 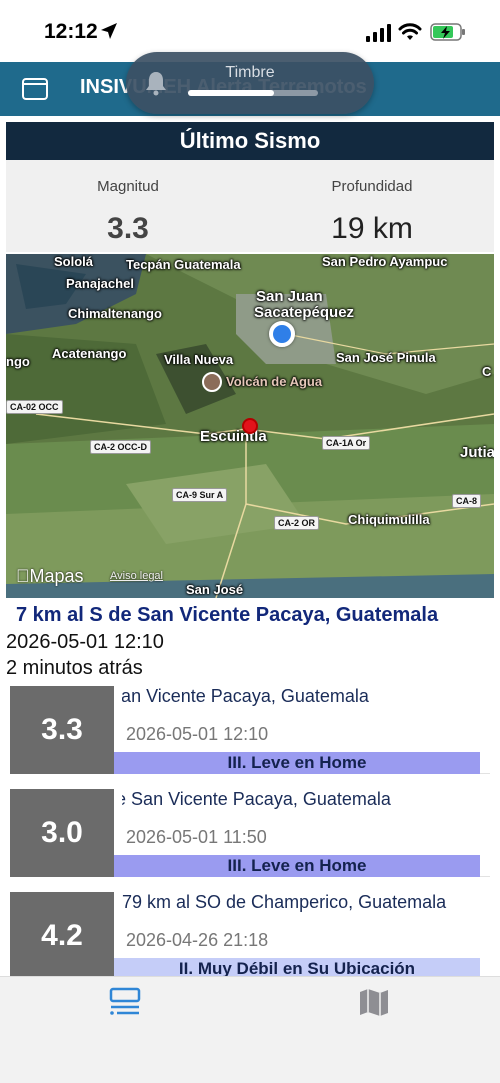 What do you see at coordinates (289, 296) in the screenshot?
I see `map-label-san-juan: San Juan` at bounding box center [289, 296].